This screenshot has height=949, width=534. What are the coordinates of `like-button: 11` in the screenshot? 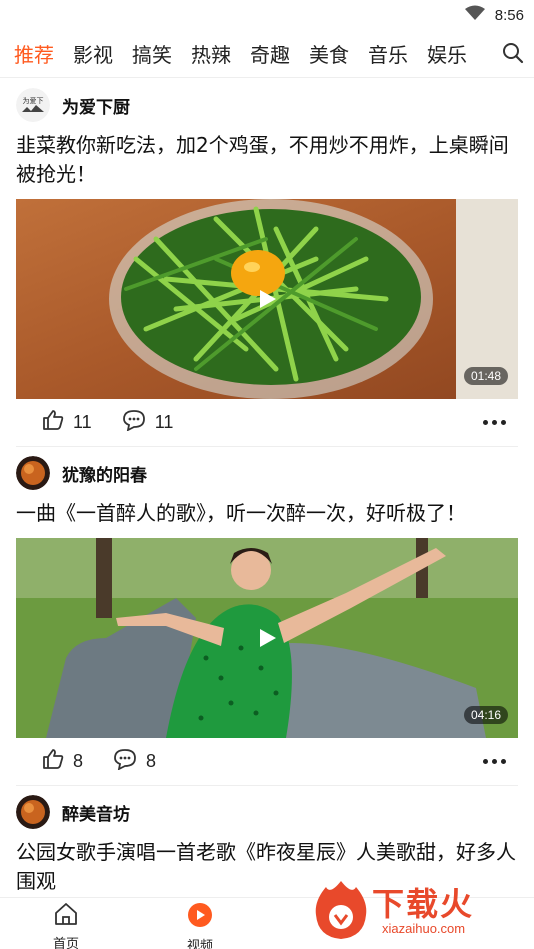 It's located at (67, 422).